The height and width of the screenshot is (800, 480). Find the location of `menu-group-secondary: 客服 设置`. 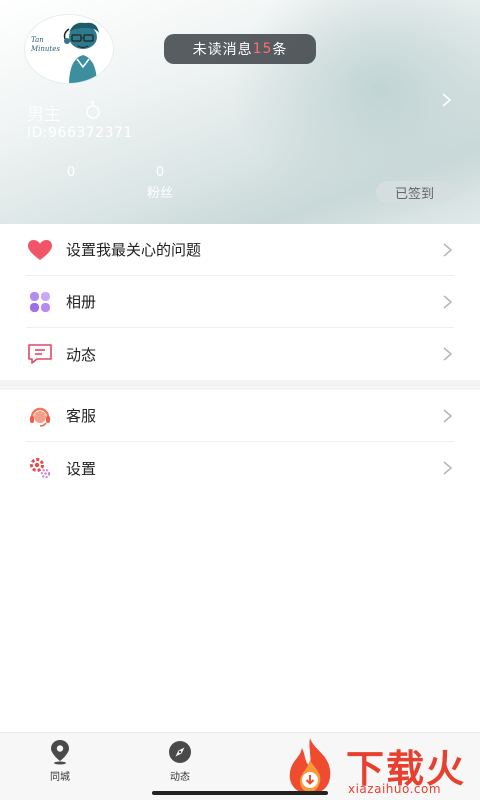

menu-group-secondary: 客服 设置 is located at coordinates (240, 442).